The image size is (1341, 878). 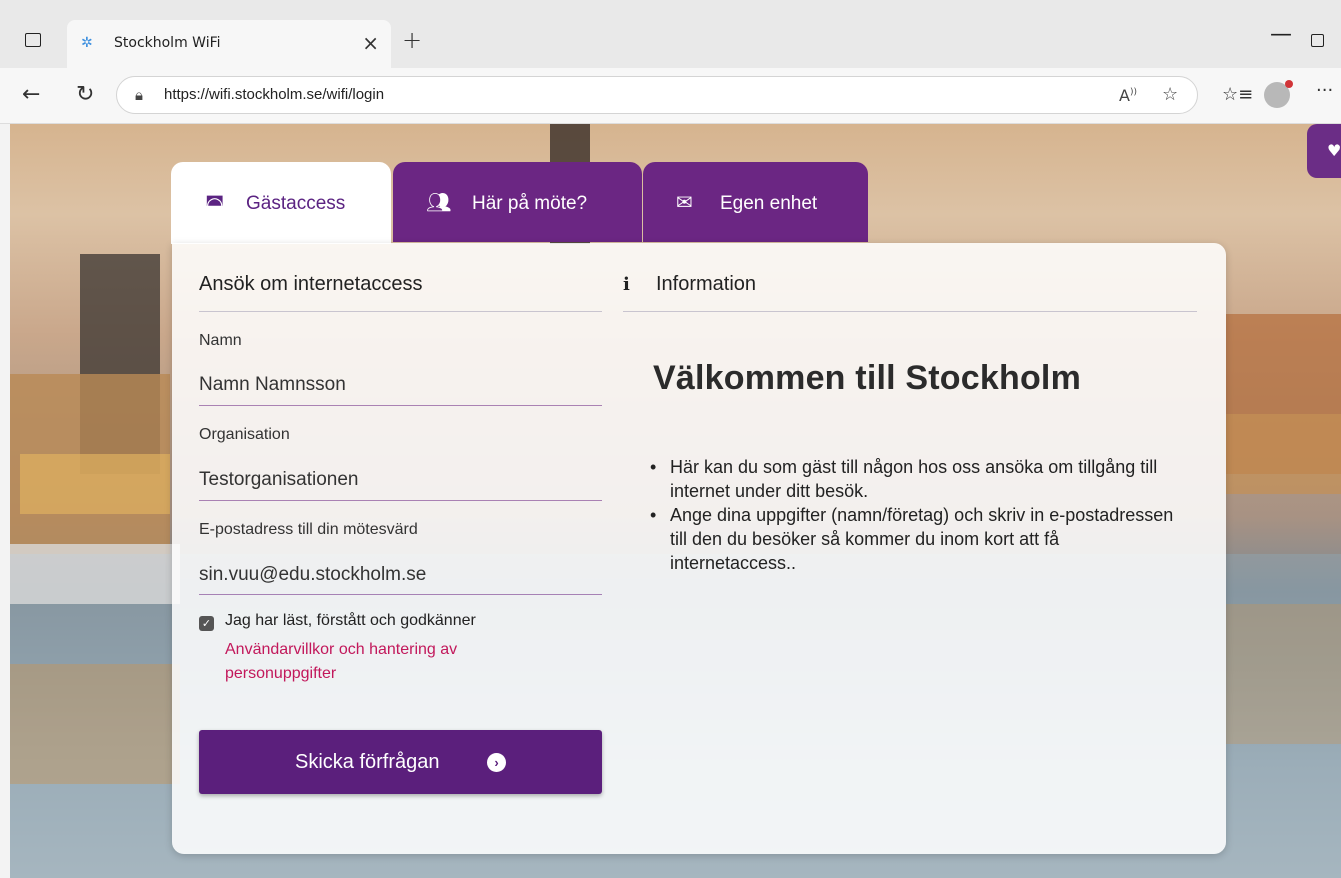 What do you see at coordinates (1324, 151) in the screenshot?
I see `feedback-widget: ♥` at bounding box center [1324, 151].